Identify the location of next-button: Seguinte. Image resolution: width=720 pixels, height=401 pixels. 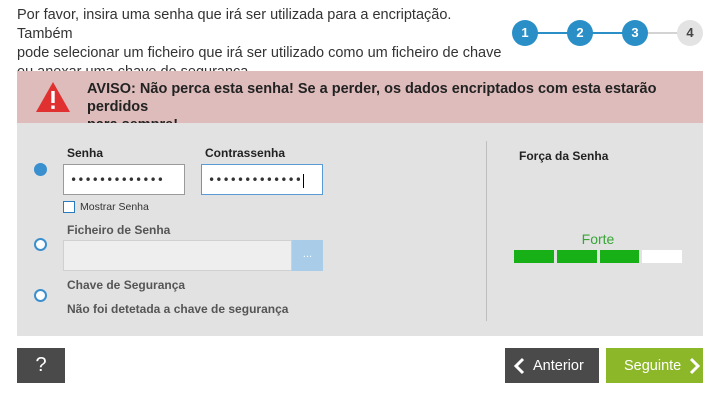
(654, 365).